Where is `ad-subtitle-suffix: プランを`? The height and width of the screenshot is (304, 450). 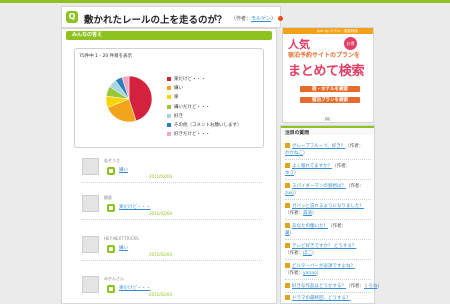 ad-subtitle-suffix: プランを is located at coordinates (348, 55).